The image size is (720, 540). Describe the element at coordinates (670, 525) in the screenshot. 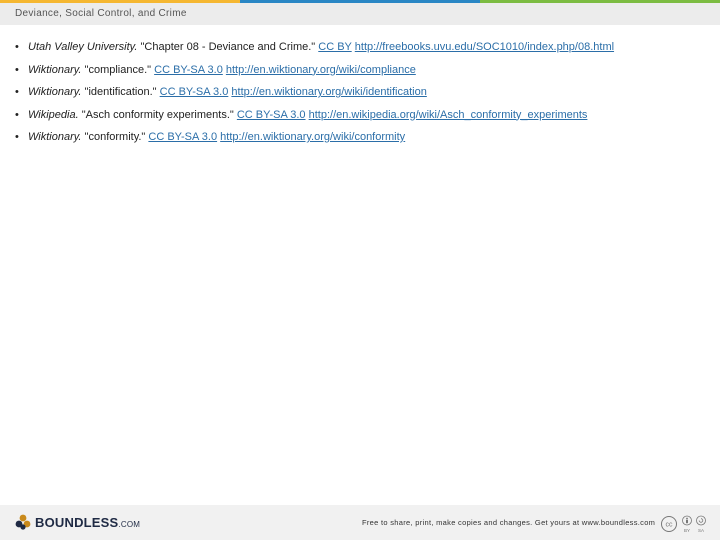

I see `cc-icon: cc` at that location.